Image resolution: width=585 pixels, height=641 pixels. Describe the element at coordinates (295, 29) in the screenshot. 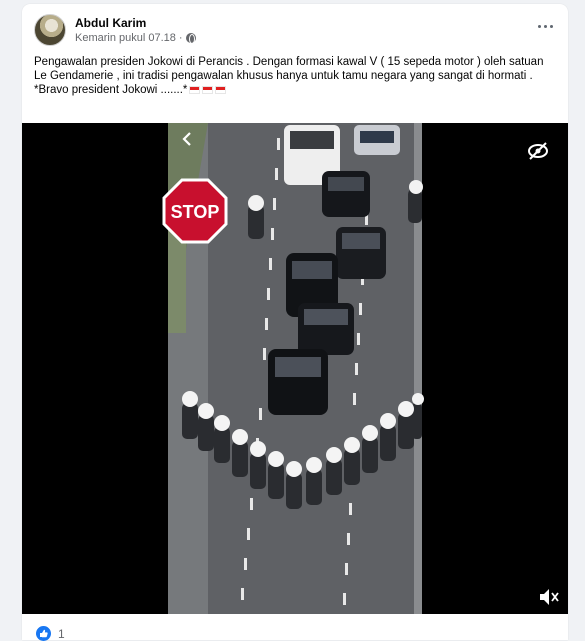

I see `post-header: Abdul Karim Kemarin pukul 07.18 ·` at that location.